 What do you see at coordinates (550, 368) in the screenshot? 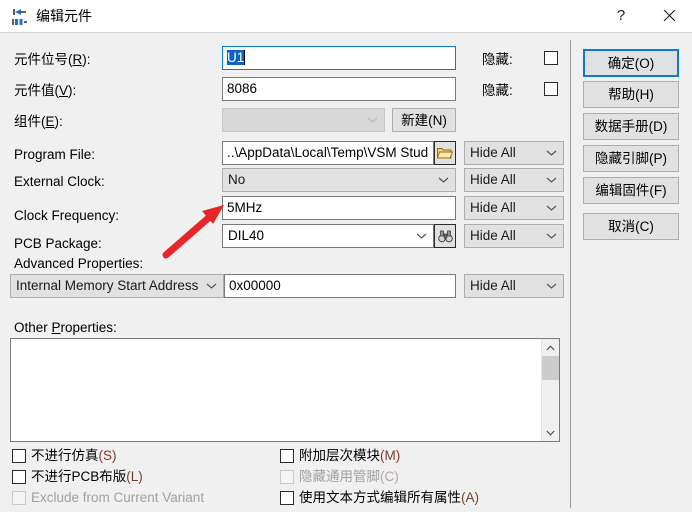
I see `scroll-thumb` at bounding box center [550, 368].